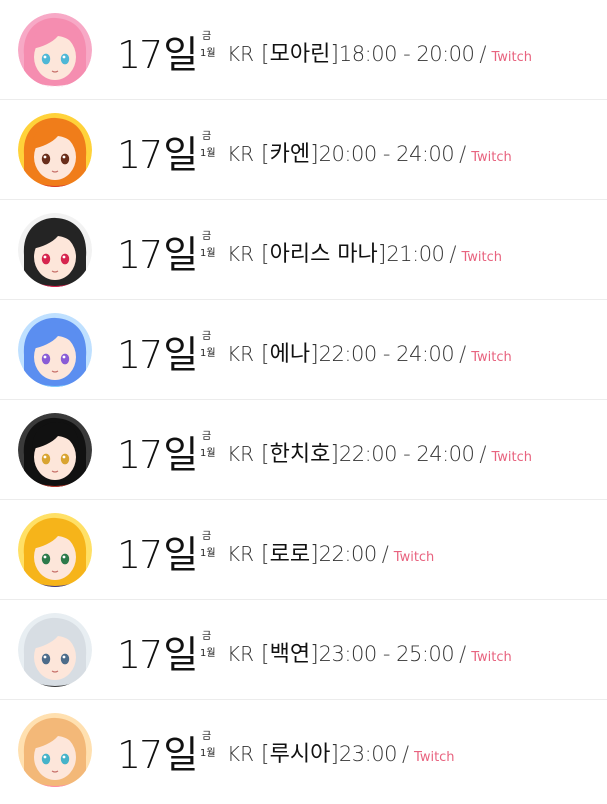 The height and width of the screenshot is (804, 607). Describe the element at coordinates (300, 54) in the screenshot. I see `streamer-name: 모아린` at that location.